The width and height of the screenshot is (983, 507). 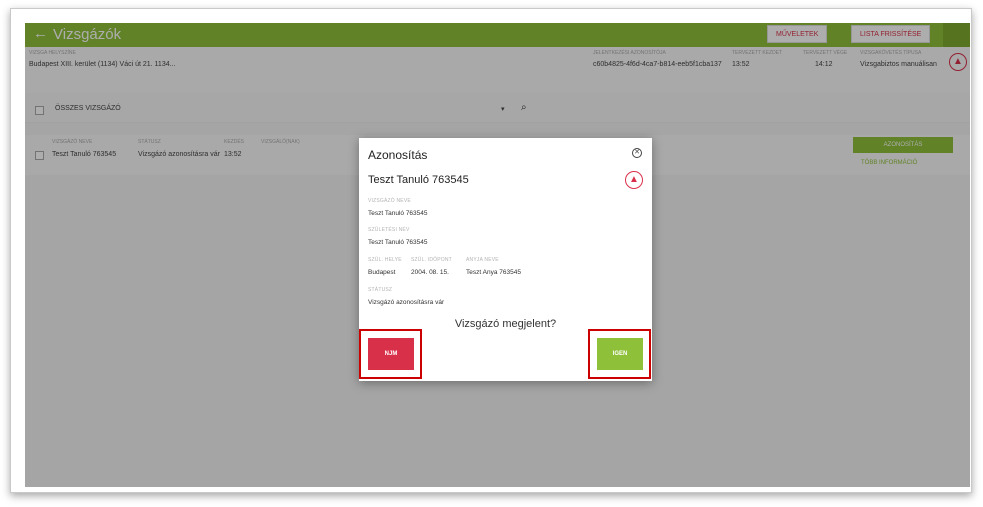 I want to click on highlight-yes-button, so click(x=619, y=354).